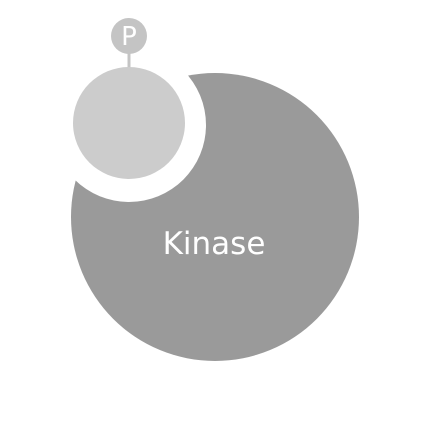 The height and width of the screenshot is (431, 431). Describe the element at coordinates (129, 37) in the screenshot. I see `phosphate-label: P` at that location.